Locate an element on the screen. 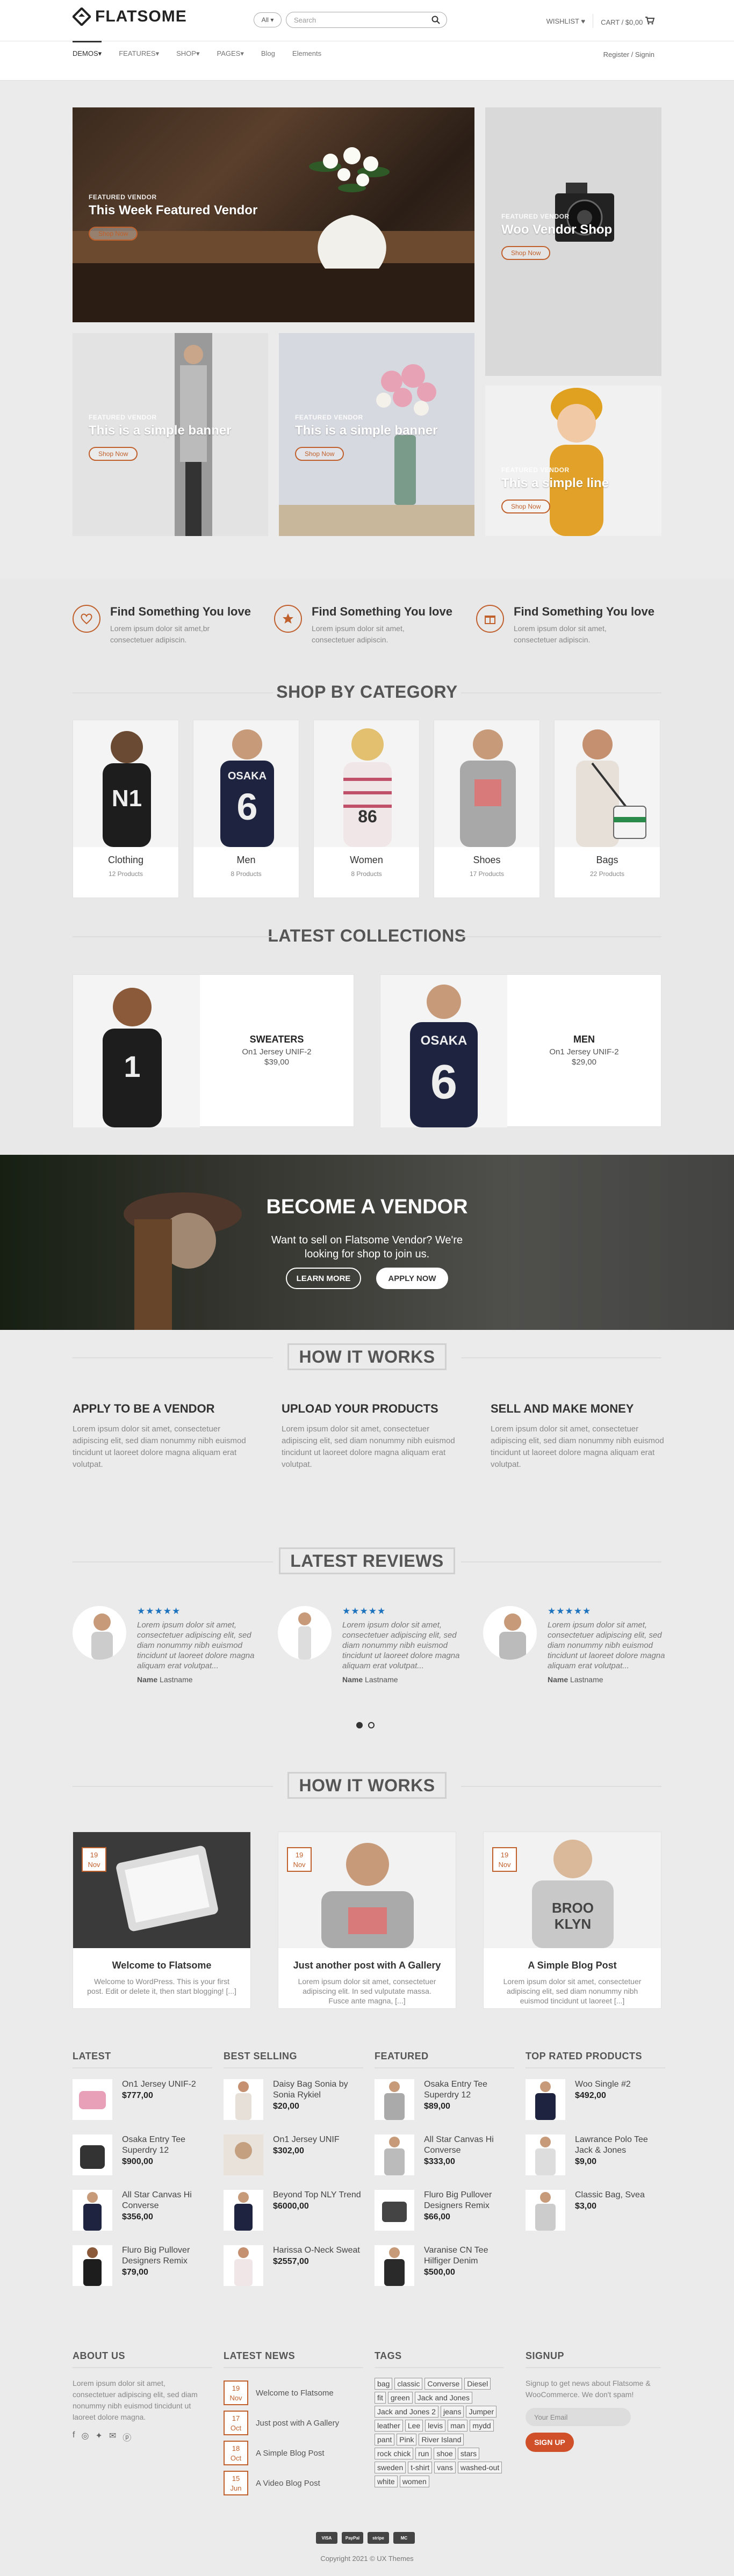 The width and height of the screenshot is (734, 2576). category-men: OSAKA 6 Men 8 Products is located at coordinates (246, 809).